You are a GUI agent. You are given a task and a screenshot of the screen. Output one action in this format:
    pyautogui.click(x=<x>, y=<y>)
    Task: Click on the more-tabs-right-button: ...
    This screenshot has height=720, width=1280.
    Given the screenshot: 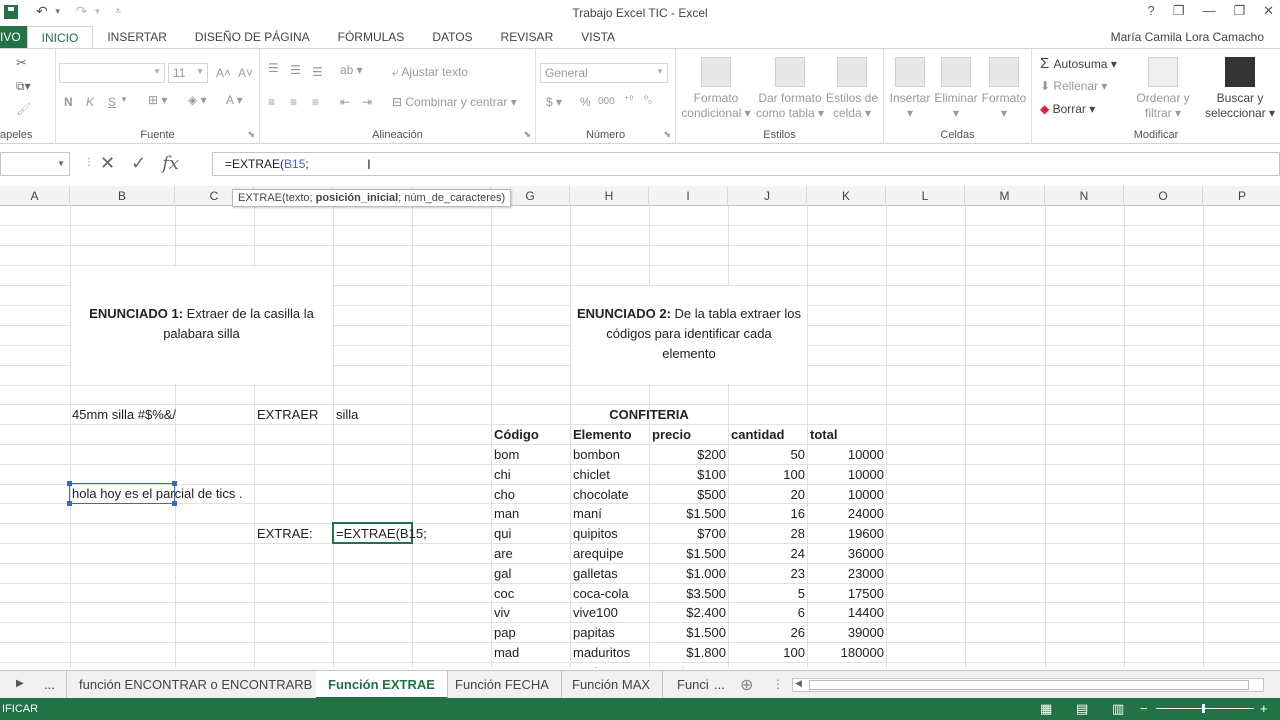 What is the action you would take?
    pyautogui.click(x=719, y=684)
    